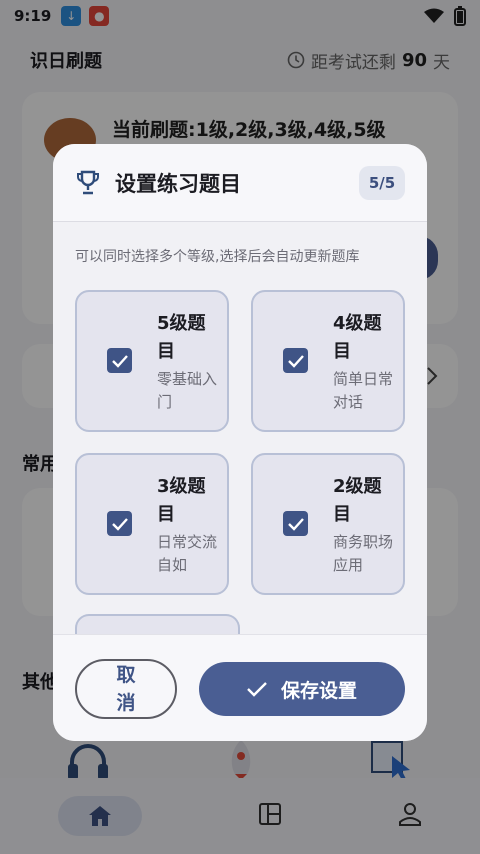  What do you see at coordinates (187, 553) in the screenshot?
I see `option-description: 日常交流自如` at bounding box center [187, 553].